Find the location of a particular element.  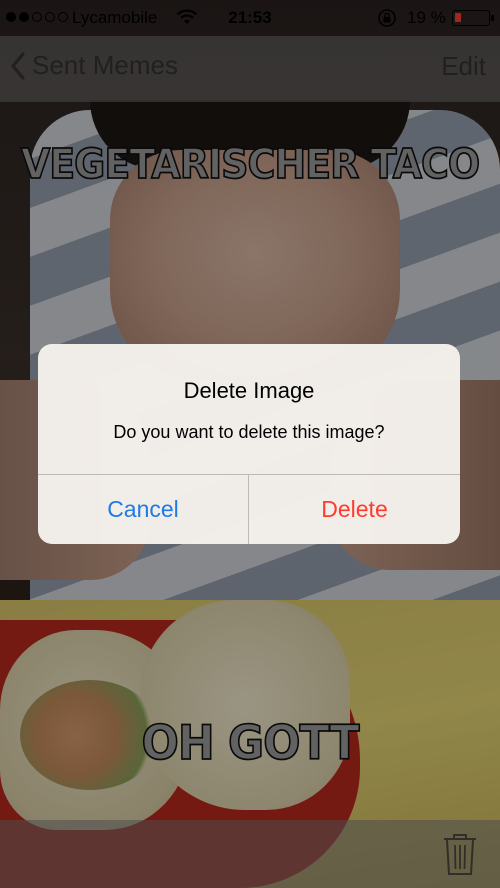

alert-title: Delete Image is located at coordinates (249, 390).